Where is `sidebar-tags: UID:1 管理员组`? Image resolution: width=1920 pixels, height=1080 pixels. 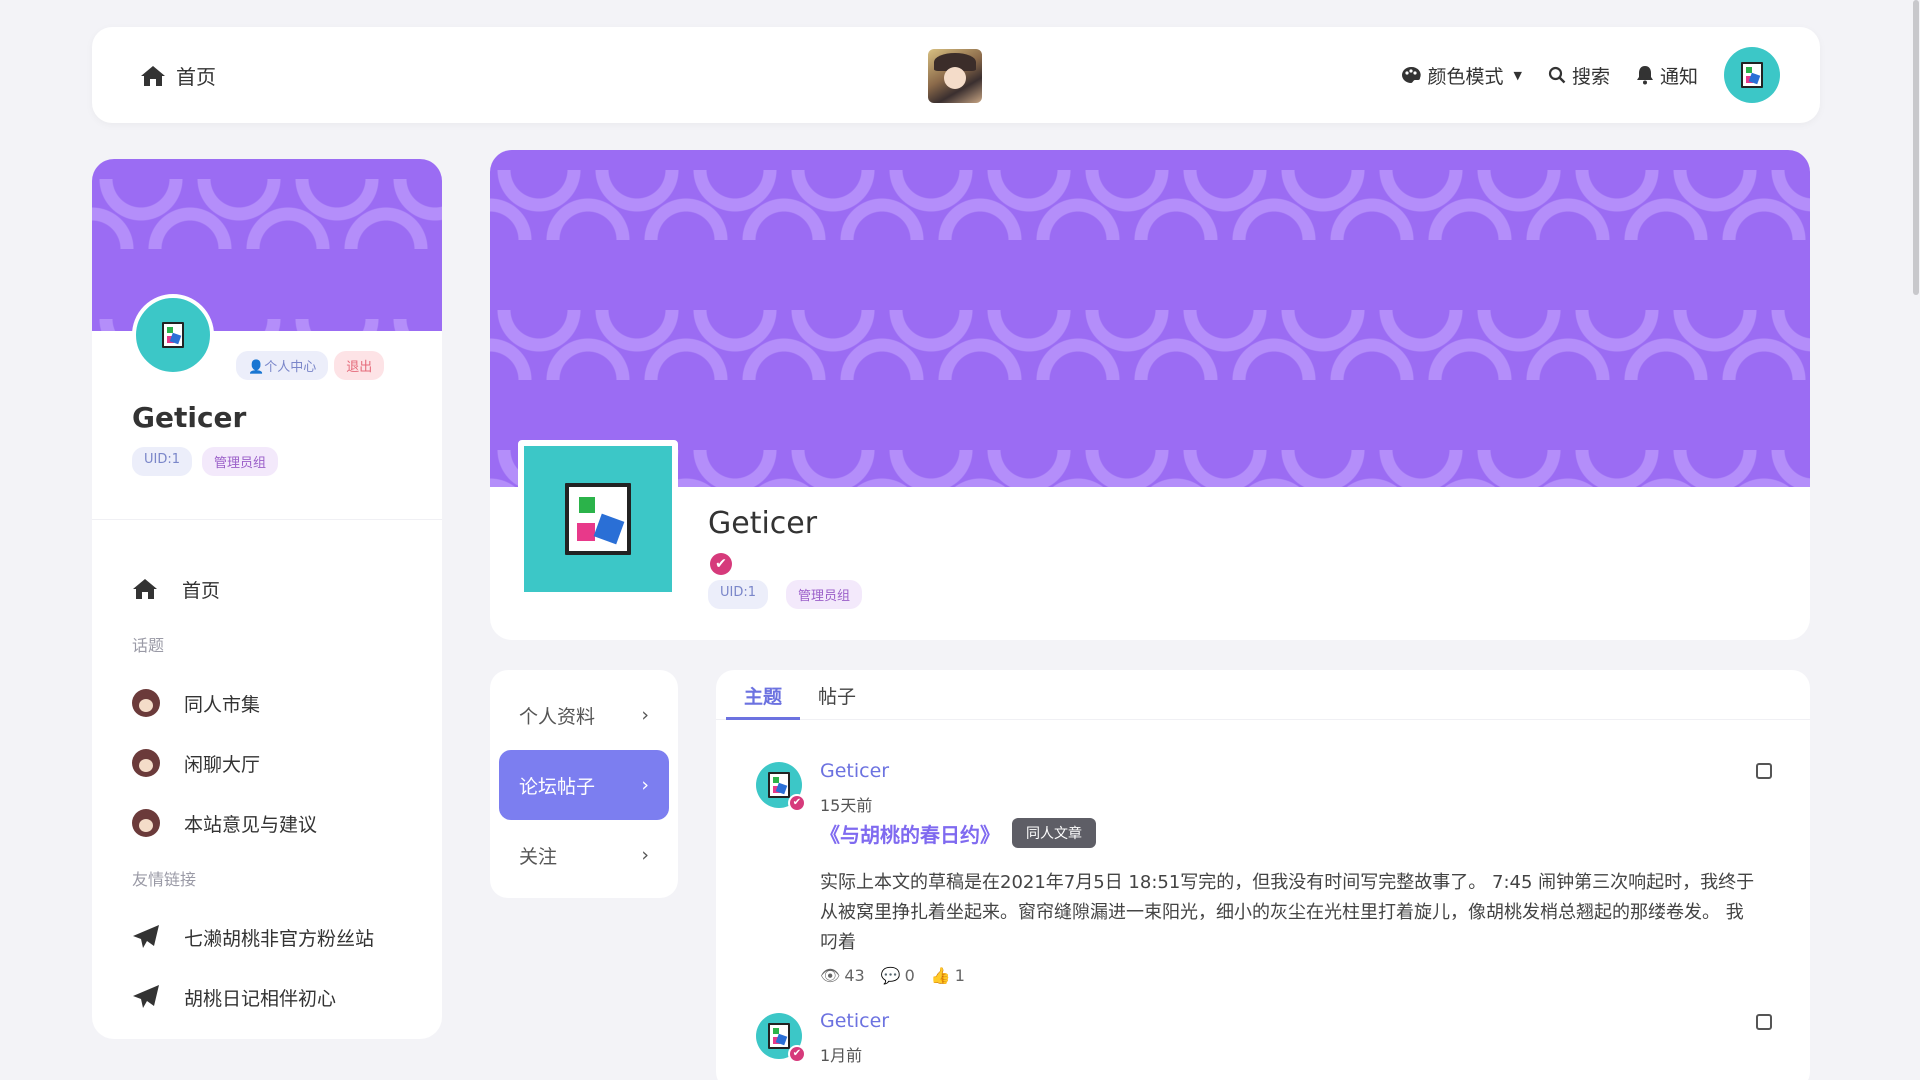 sidebar-tags: UID:1 管理员组 is located at coordinates (205, 461).